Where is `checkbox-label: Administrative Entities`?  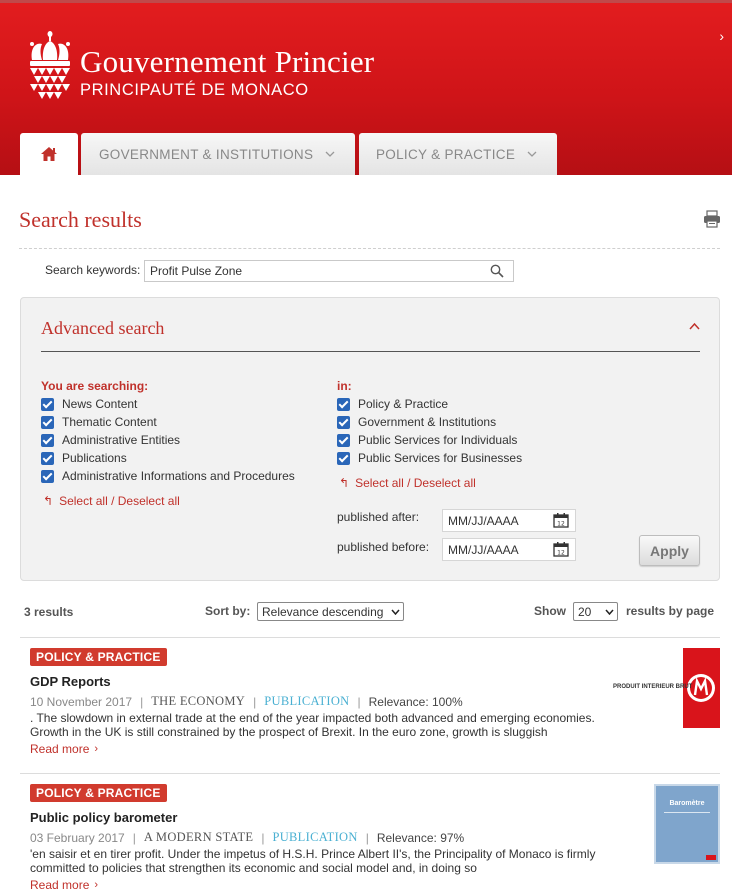
checkbox-label: Administrative Entities is located at coordinates (121, 440).